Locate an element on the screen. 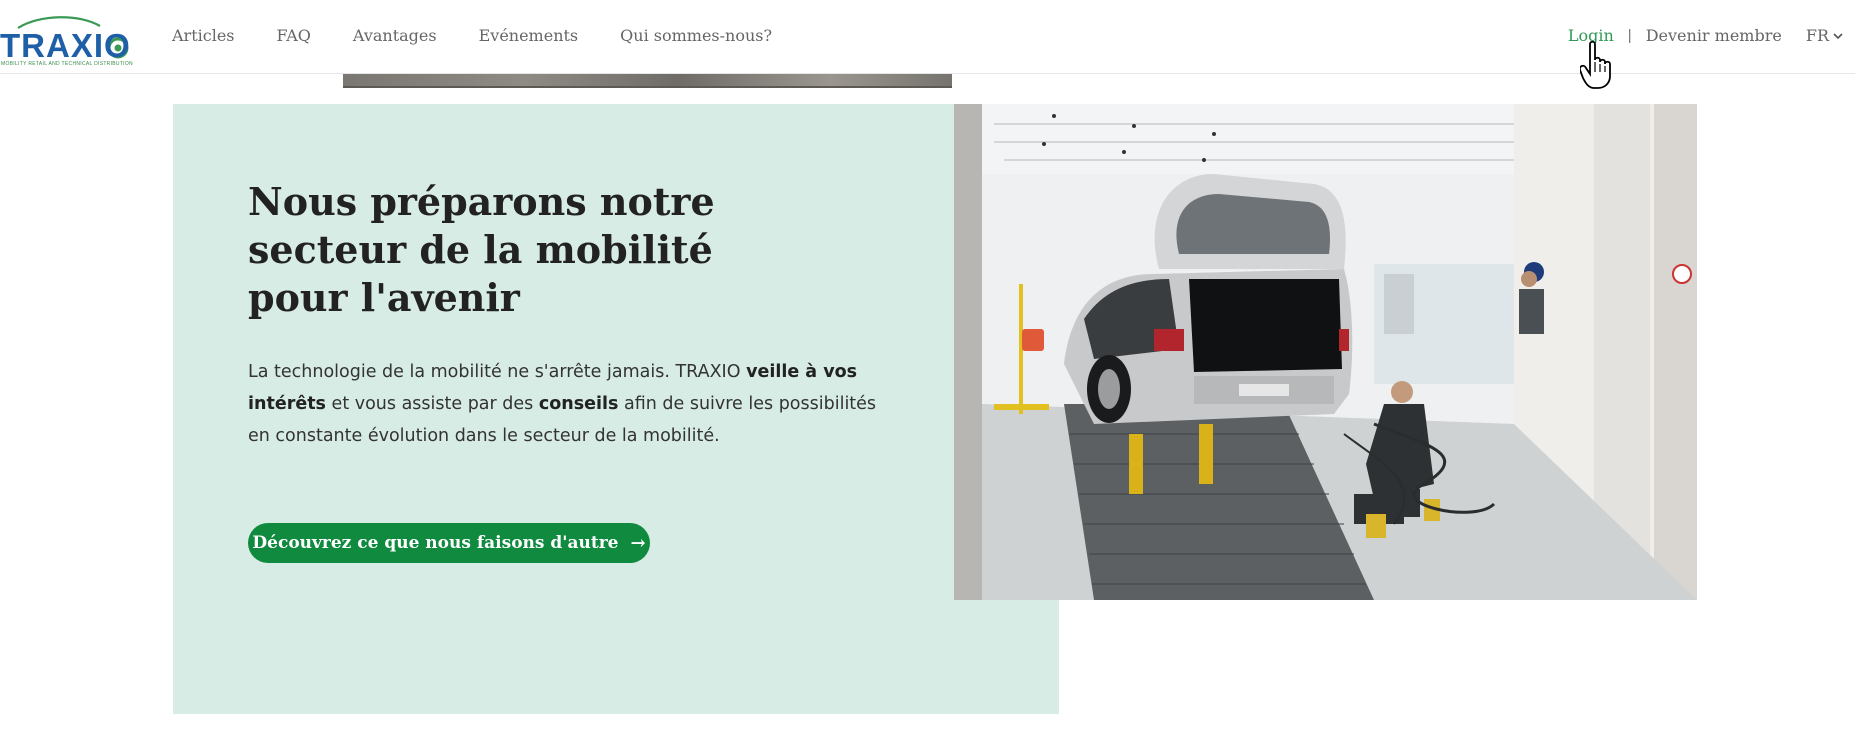  language-selector: FR is located at coordinates (1824, 35).